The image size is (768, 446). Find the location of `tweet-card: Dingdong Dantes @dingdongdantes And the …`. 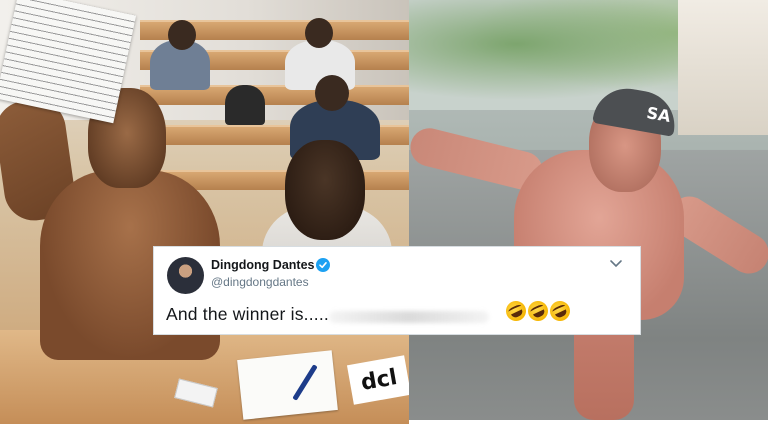

tweet-card: Dingdong Dantes @dingdongdantes And the … is located at coordinates (397, 290).